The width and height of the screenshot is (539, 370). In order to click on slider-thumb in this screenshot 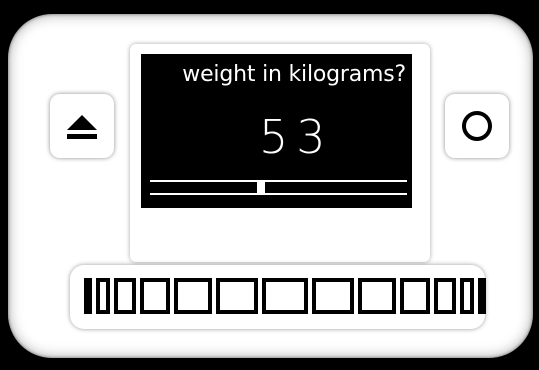, I will do `click(261, 187)`.